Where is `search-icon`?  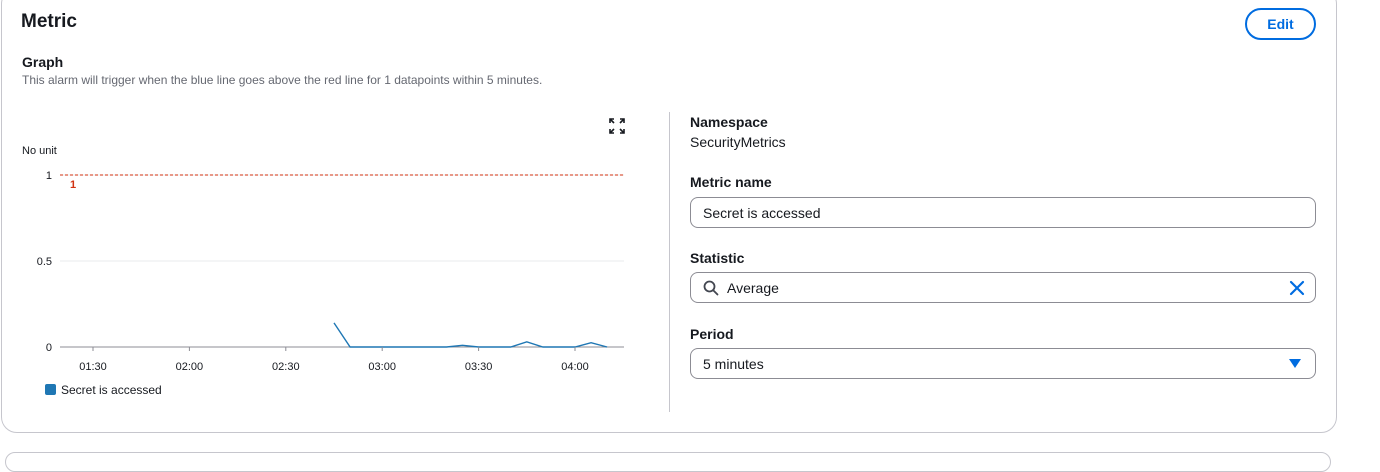
search-icon is located at coordinates (711, 287).